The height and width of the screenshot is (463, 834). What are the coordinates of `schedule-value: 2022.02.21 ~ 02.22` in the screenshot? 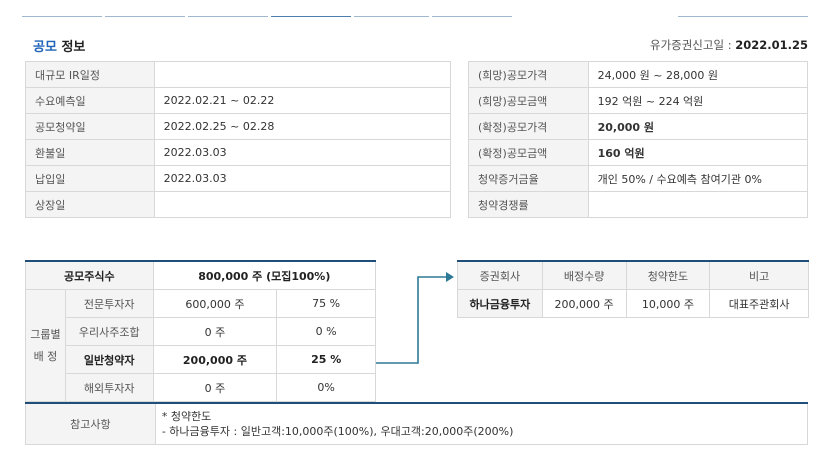 It's located at (302, 100).